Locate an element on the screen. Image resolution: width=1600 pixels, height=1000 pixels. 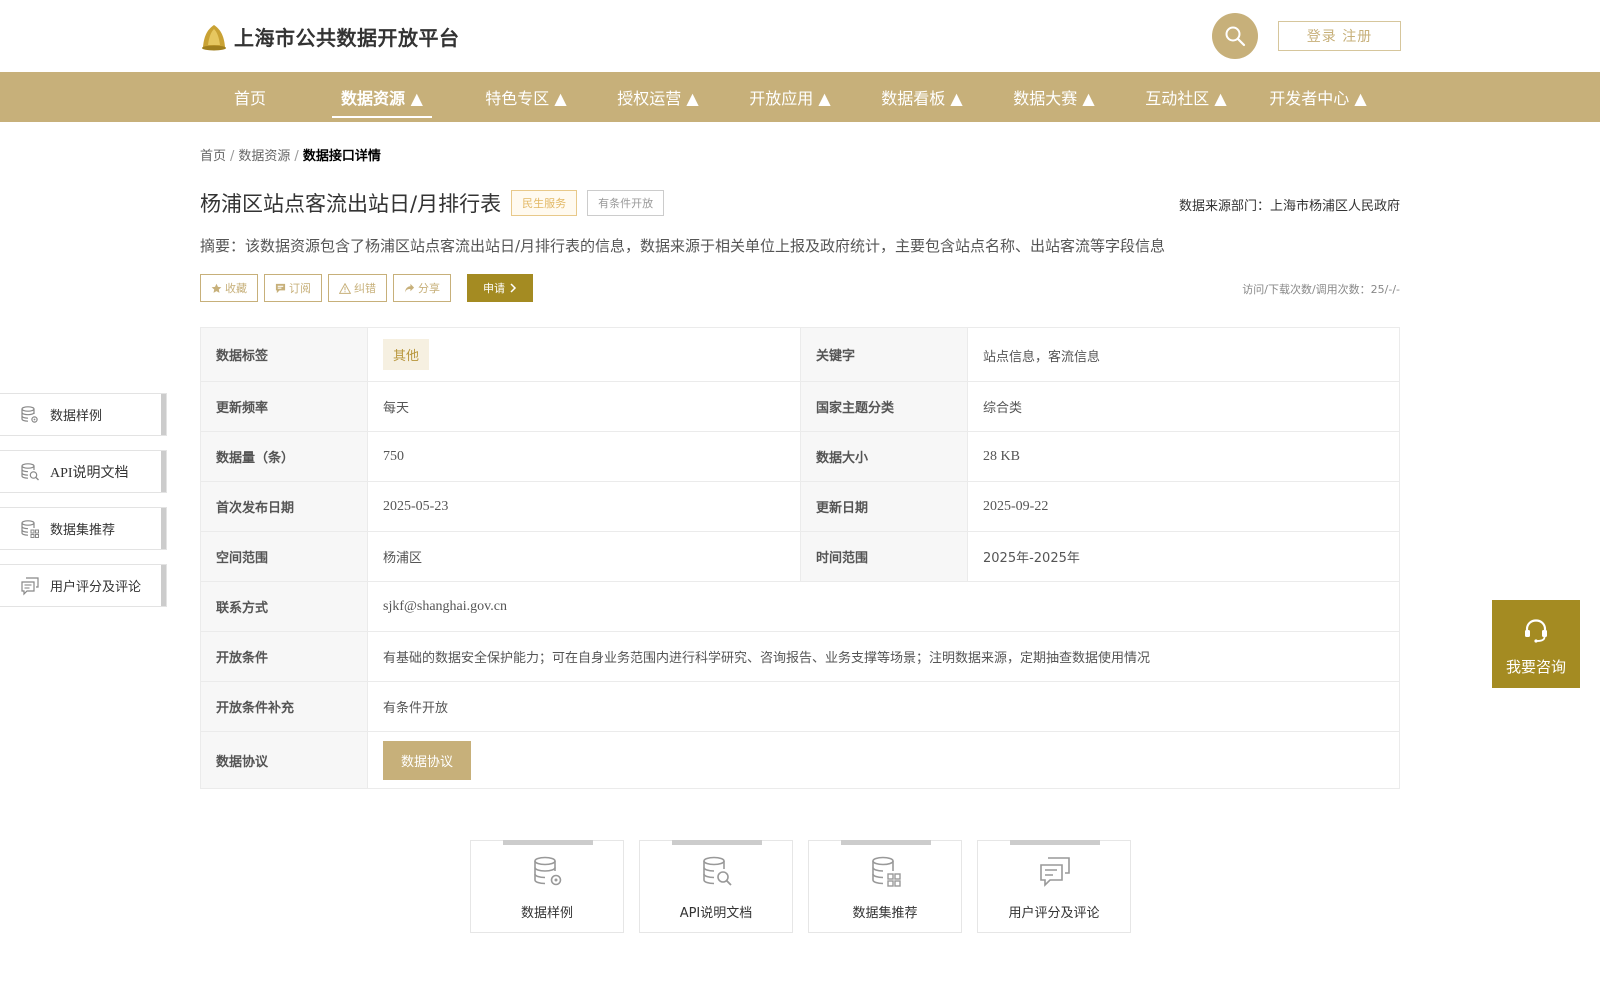
open-condition-key: 开放条件 is located at coordinates (284, 656).